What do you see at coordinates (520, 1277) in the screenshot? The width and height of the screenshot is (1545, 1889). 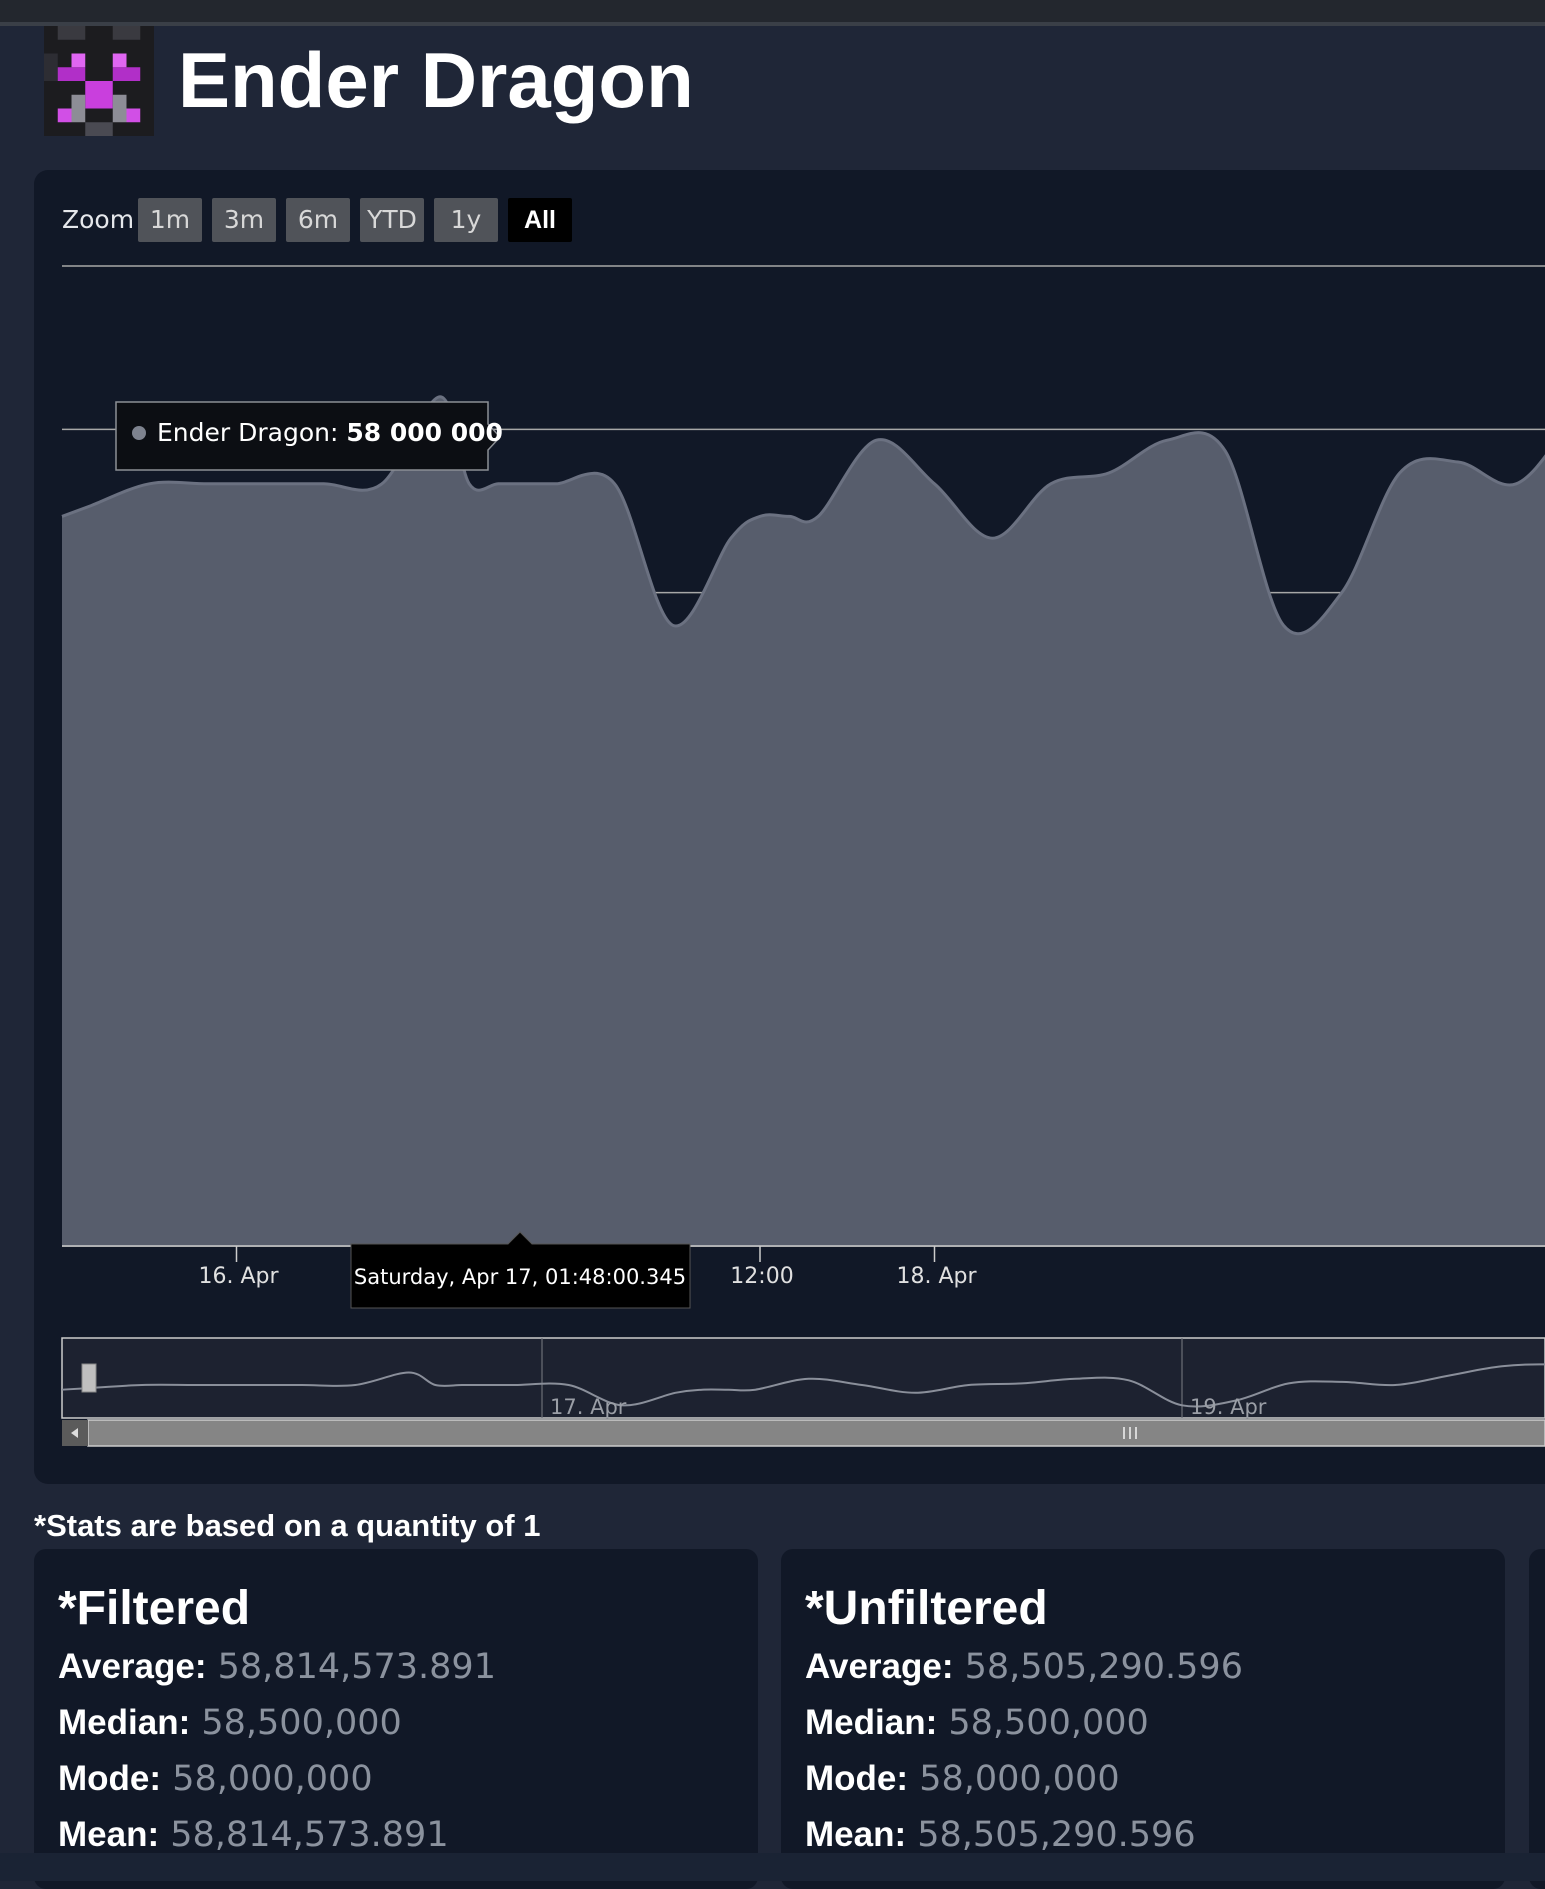 I see `date-tooltip-text: Saturday, Apr 17, 01:48:00.345` at bounding box center [520, 1277].